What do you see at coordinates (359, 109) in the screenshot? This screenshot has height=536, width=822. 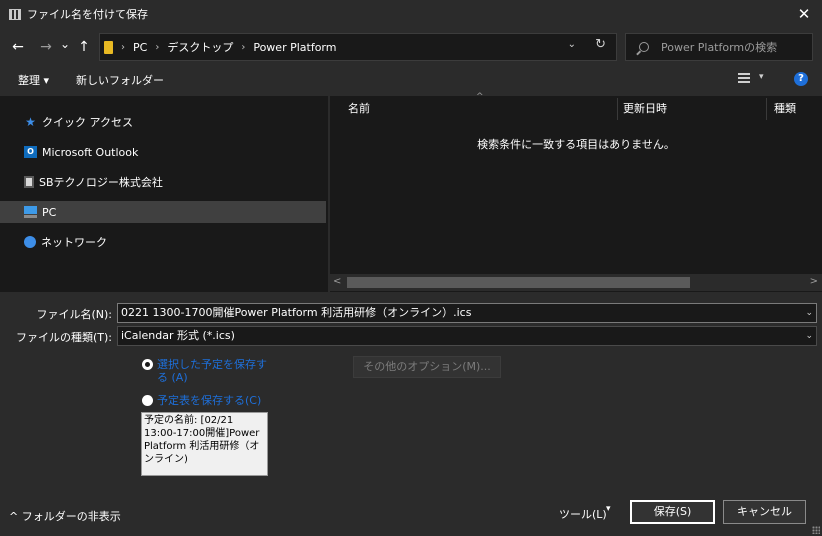 I see `column-header-name: 名前` at bounding box center [359, 109].